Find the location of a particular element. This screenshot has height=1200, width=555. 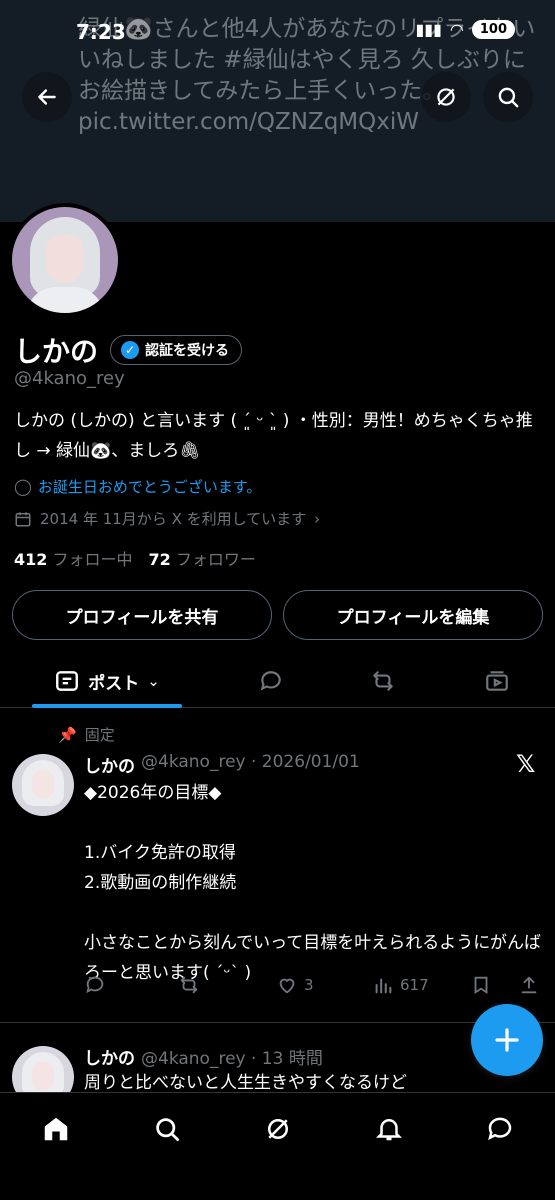

birthday-row: ◯ お誕生日おめでとうございます。 is located at coordinates (137, 486).